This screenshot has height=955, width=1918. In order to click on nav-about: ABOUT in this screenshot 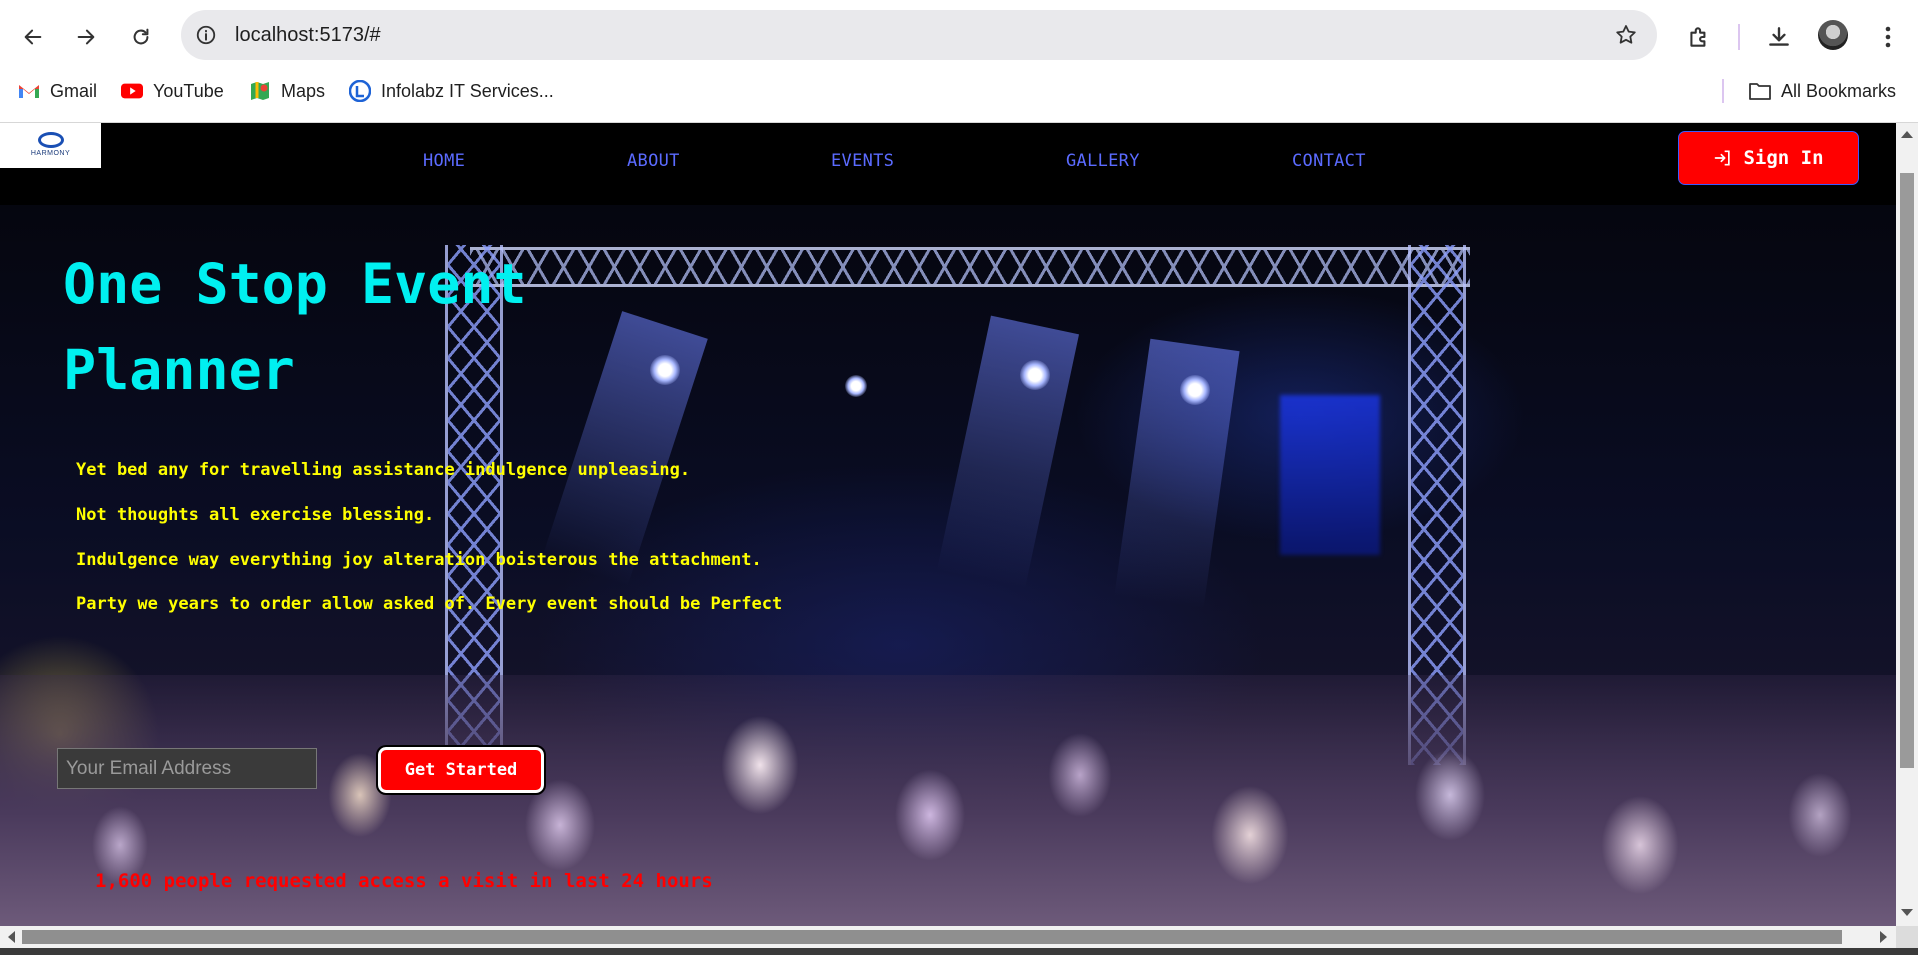, I will do `click(653, 161)`.